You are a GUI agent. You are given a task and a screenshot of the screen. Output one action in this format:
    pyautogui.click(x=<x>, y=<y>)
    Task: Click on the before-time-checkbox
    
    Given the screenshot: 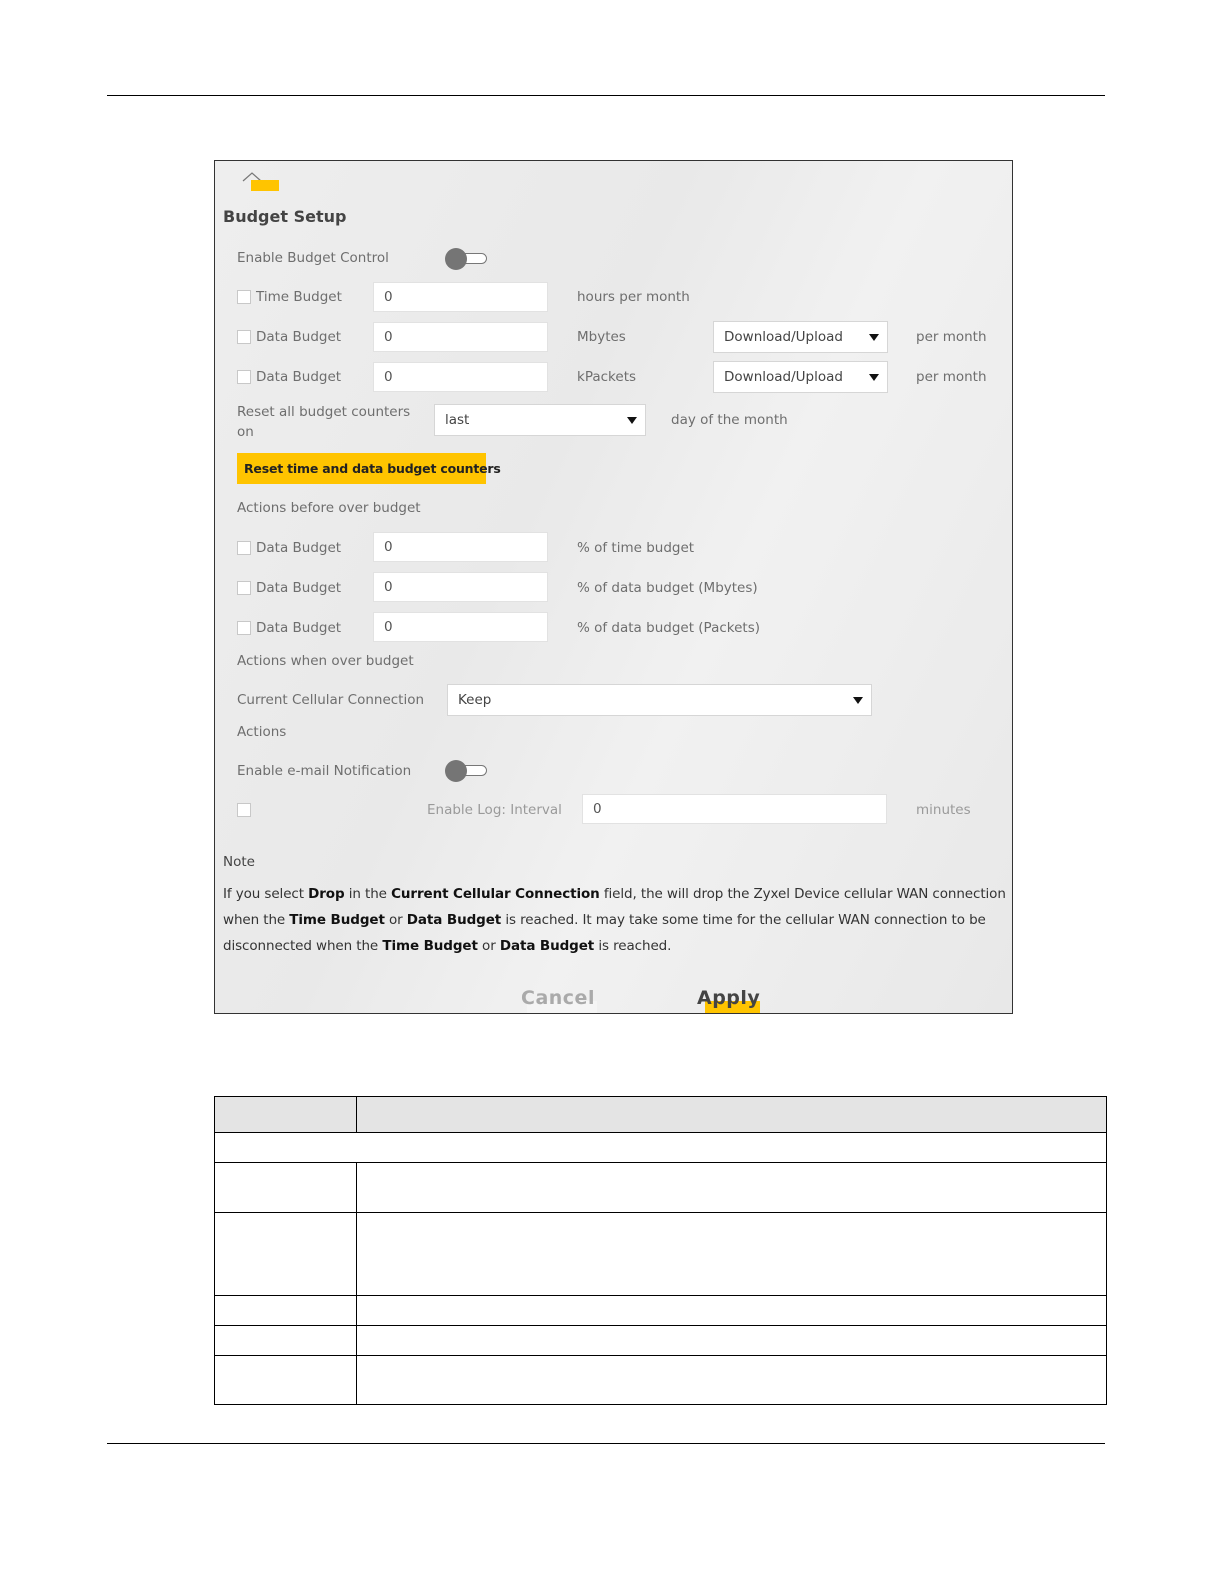 What is the action you would take?
    pyautogui.click(x=244, y=548)
    